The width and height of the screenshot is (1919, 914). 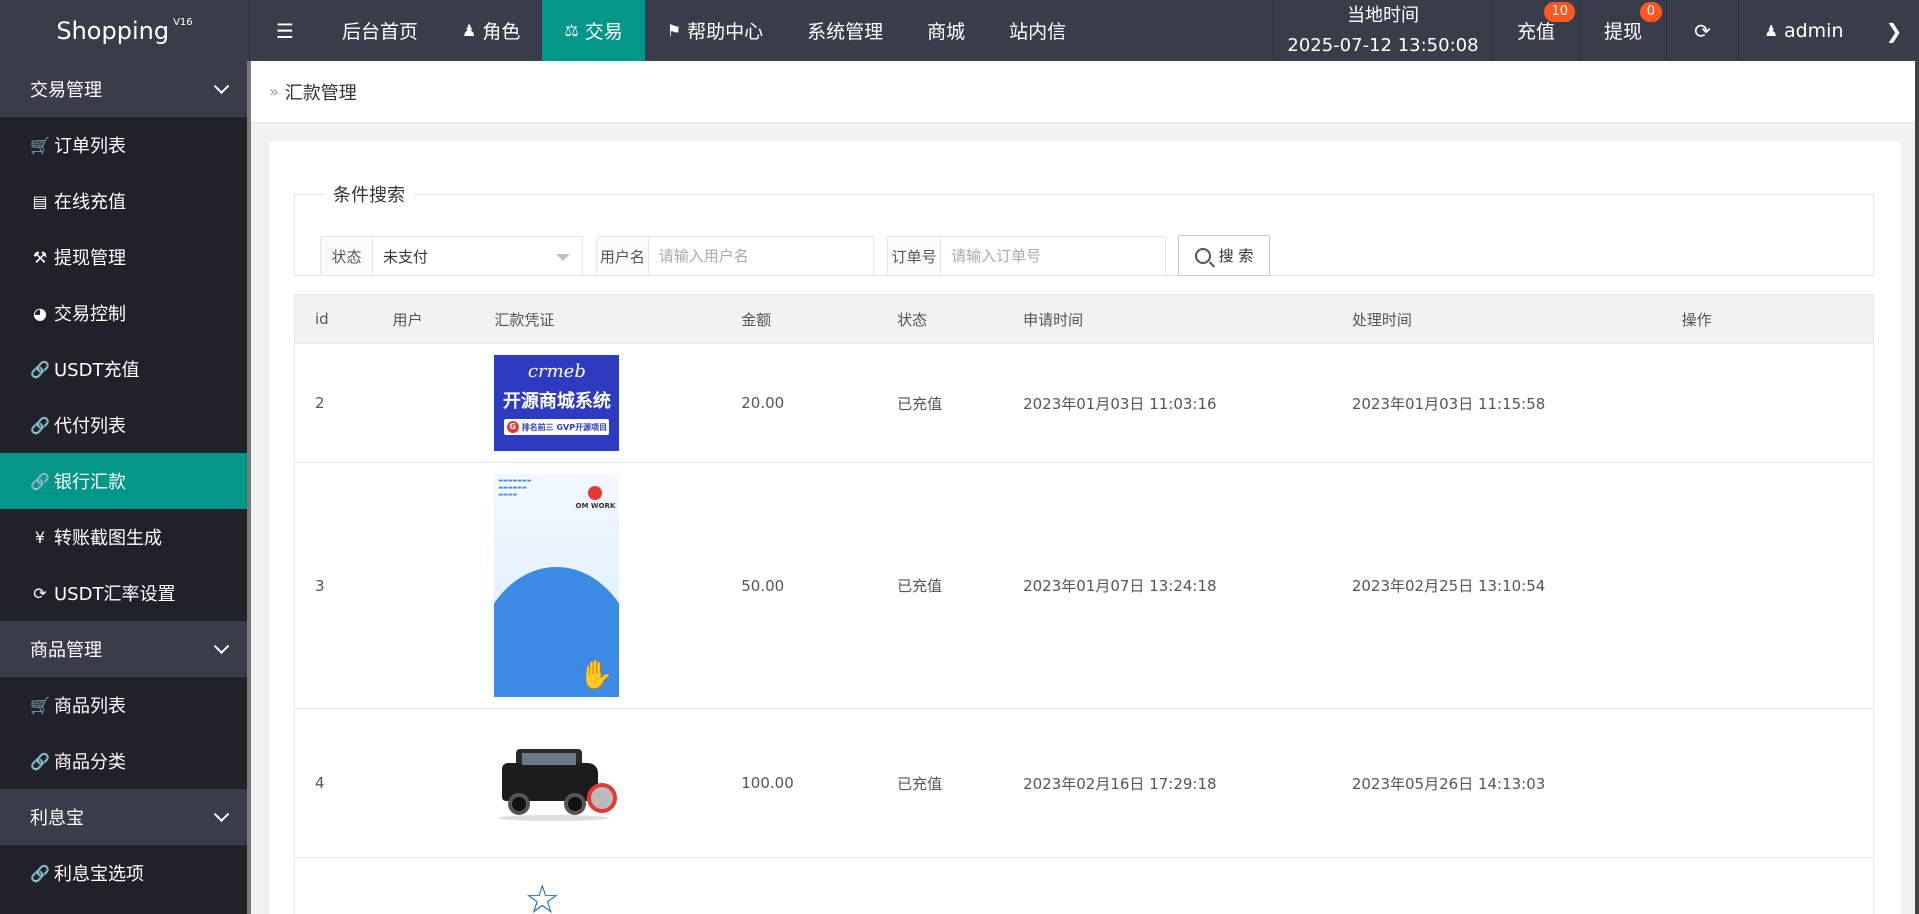 What do you see at coordinates (1382, 30) in the screenshot?
I see `local-clock: 当地时间 2025-07-12 13:50:08` at bounding box center [1382, 30].